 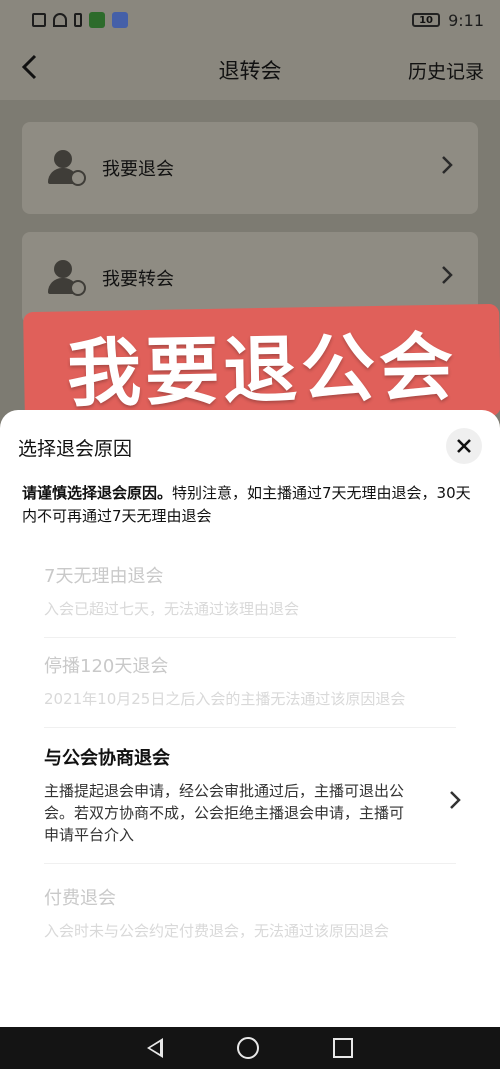 I want to click on battery-saver-icon, so click(x=78, y=20).